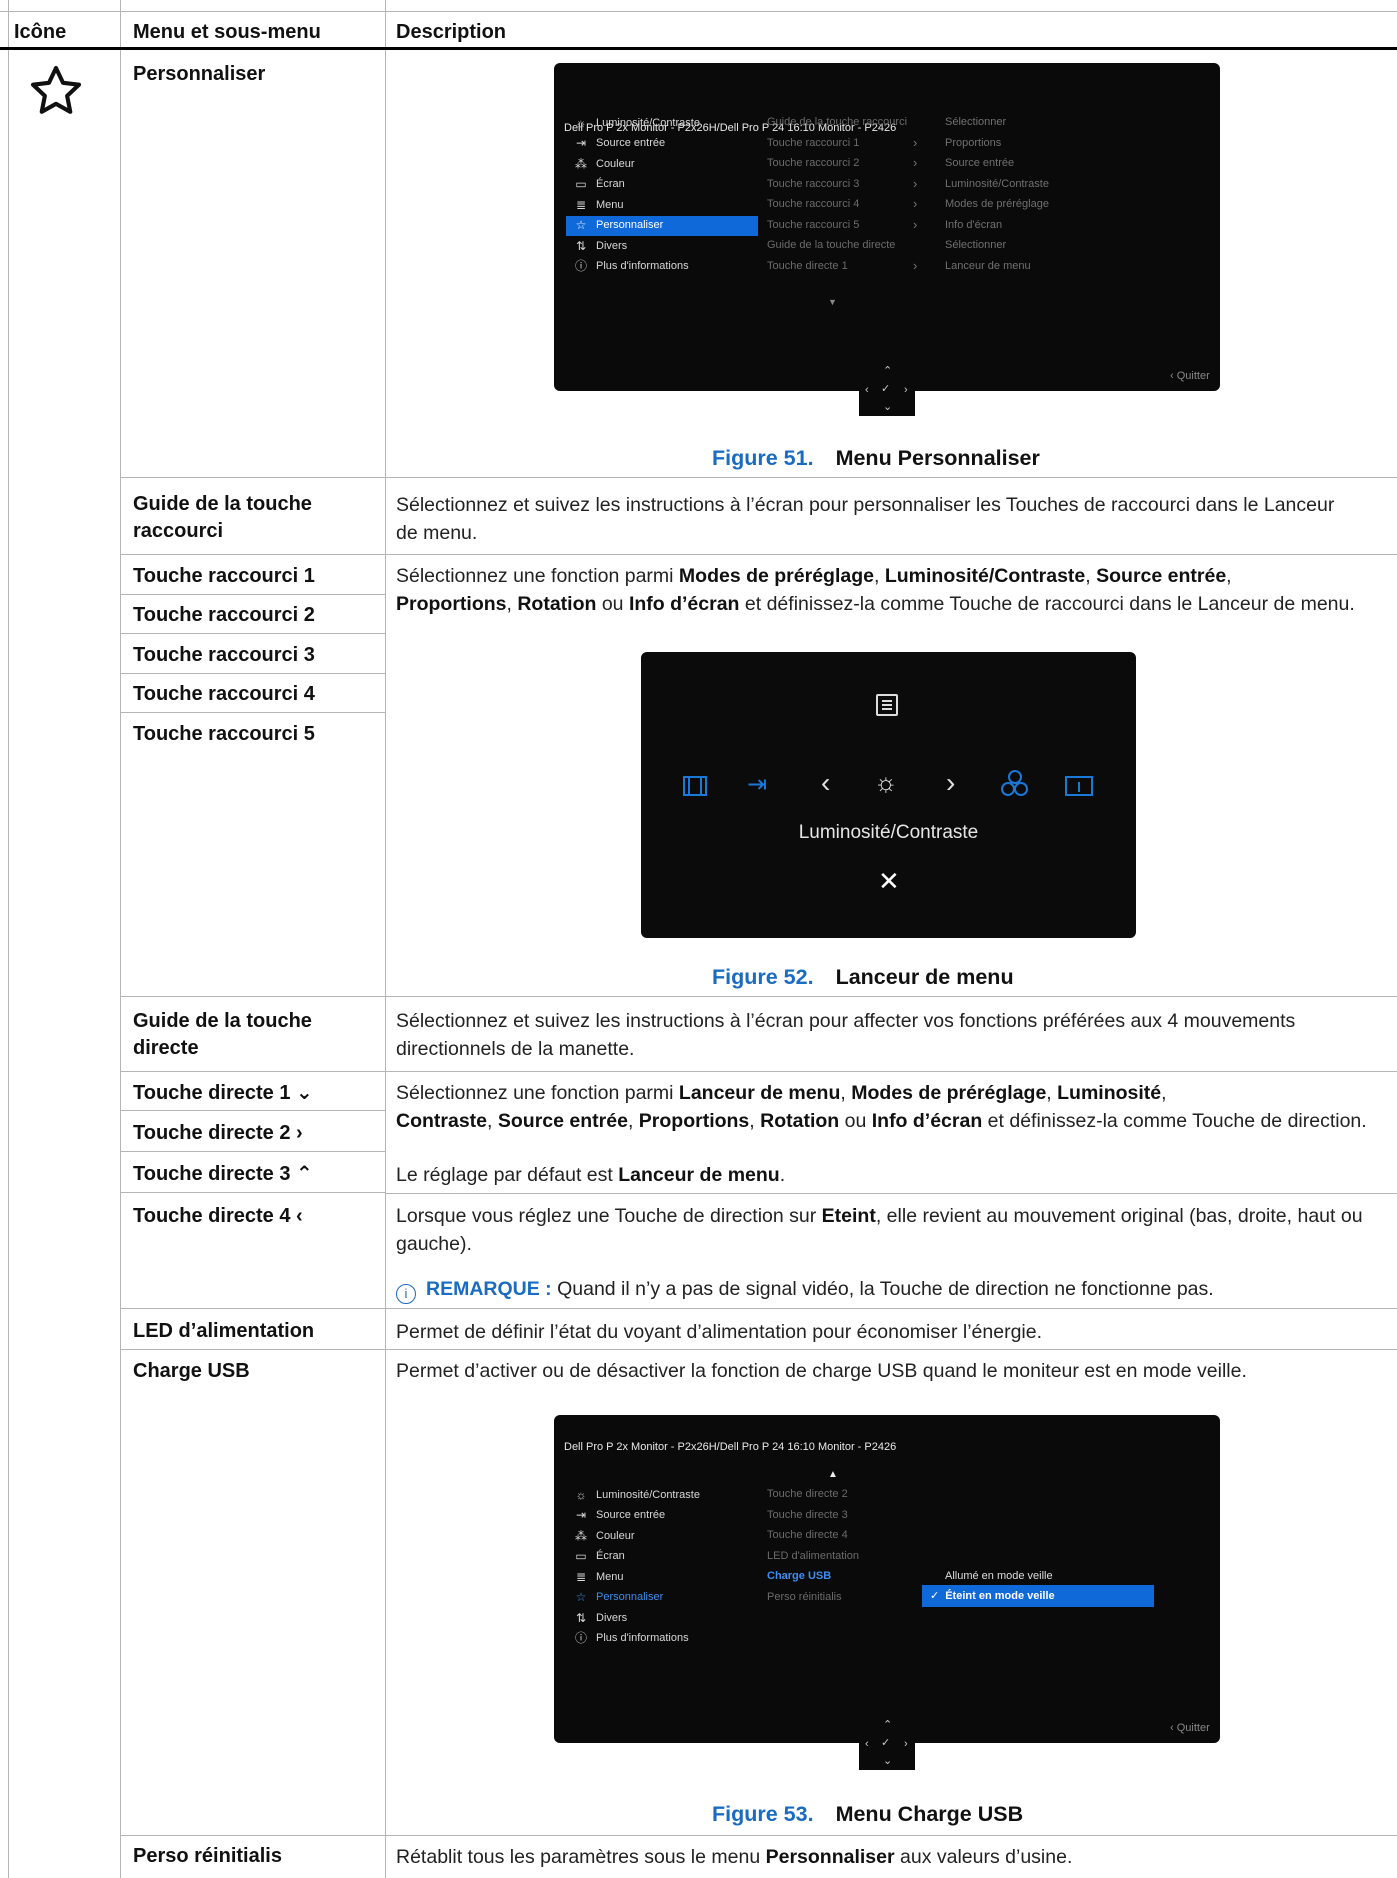  What do you see at coordinates (804, 1596) in the screenshot?
I see `osd-submenu-item: Perso réinitialis` at bounding box center [804, 1596].